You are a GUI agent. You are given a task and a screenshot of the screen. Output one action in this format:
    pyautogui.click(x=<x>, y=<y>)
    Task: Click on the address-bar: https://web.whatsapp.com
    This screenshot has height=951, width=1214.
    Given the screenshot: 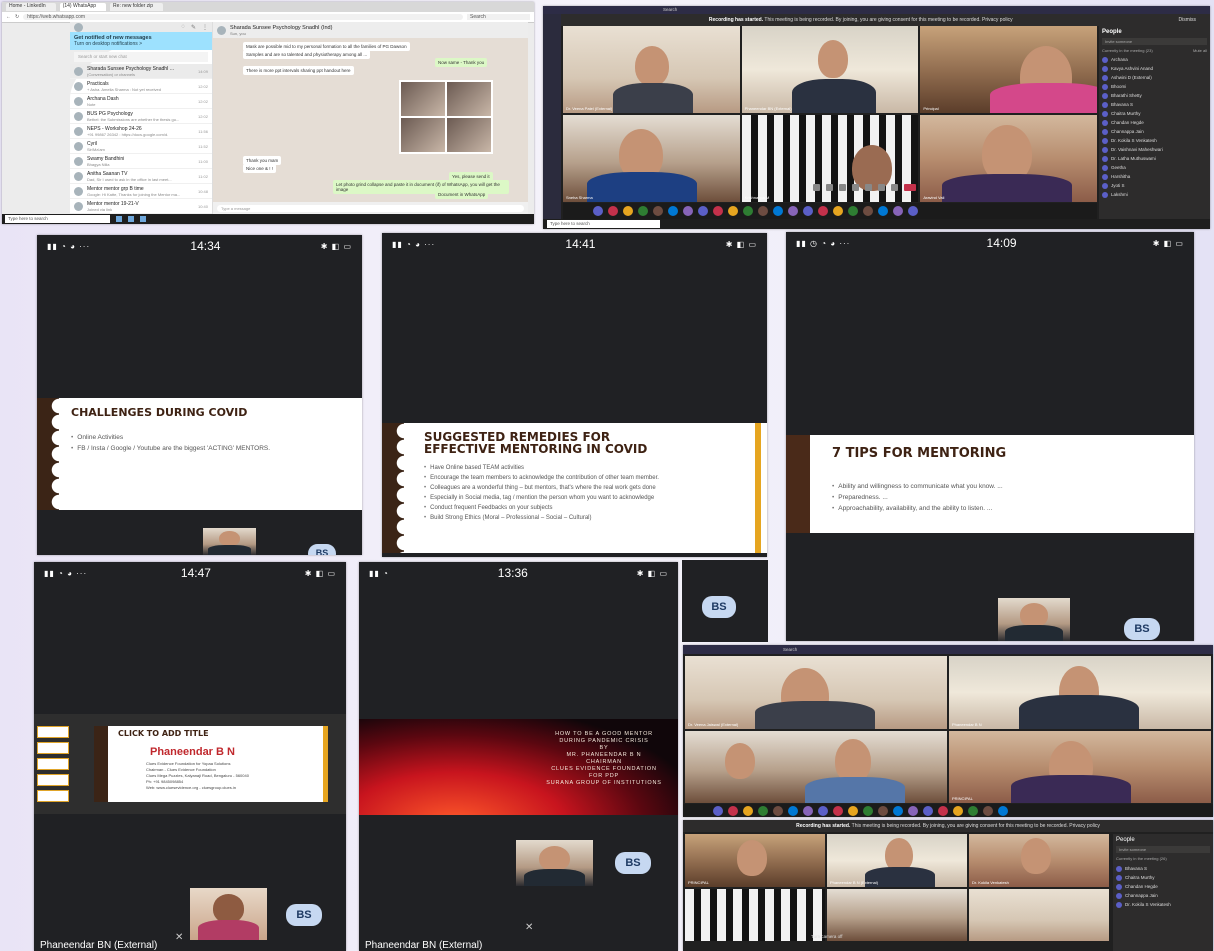 What is the action you would take?
    pyautogui.click(x=243, y=17)
    